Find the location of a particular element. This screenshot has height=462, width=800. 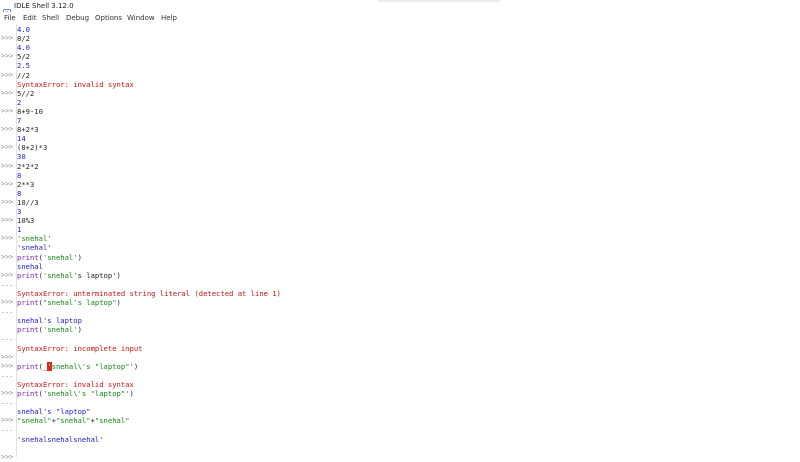

shell-output-line: 14 is located at coordinates (21, 138).